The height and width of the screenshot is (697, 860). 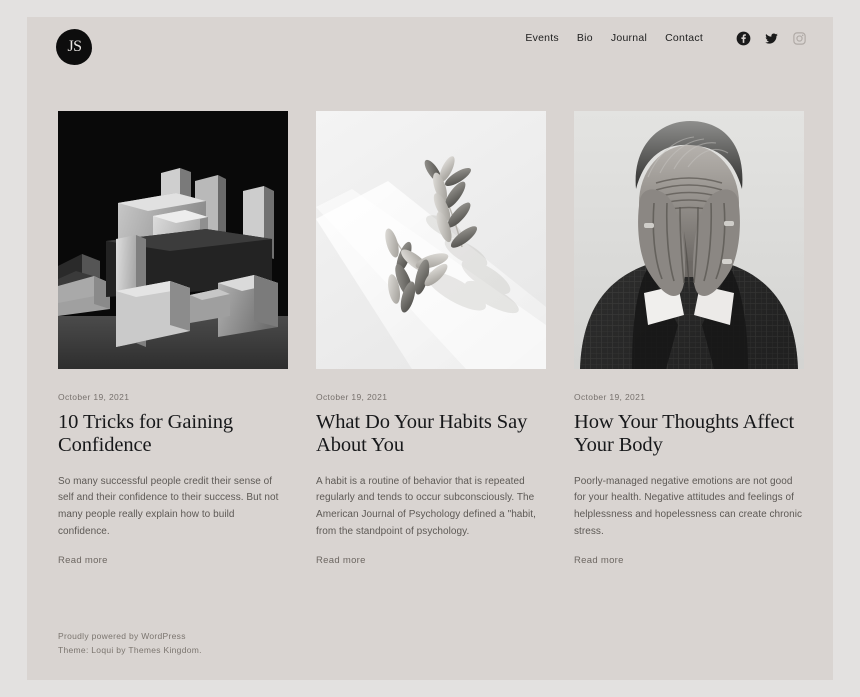 I want to click on footer-powered-by: Proudly powered by WordPress, so click(x=358, y=637).